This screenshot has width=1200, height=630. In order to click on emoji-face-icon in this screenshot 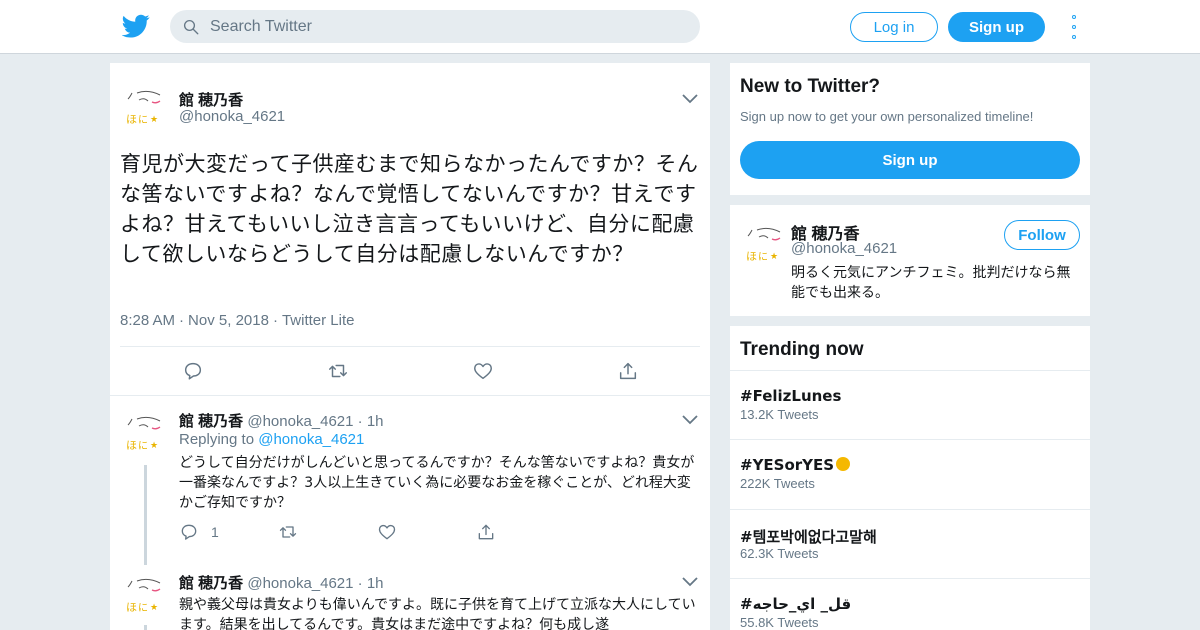, I will do `click(843, 464)`.